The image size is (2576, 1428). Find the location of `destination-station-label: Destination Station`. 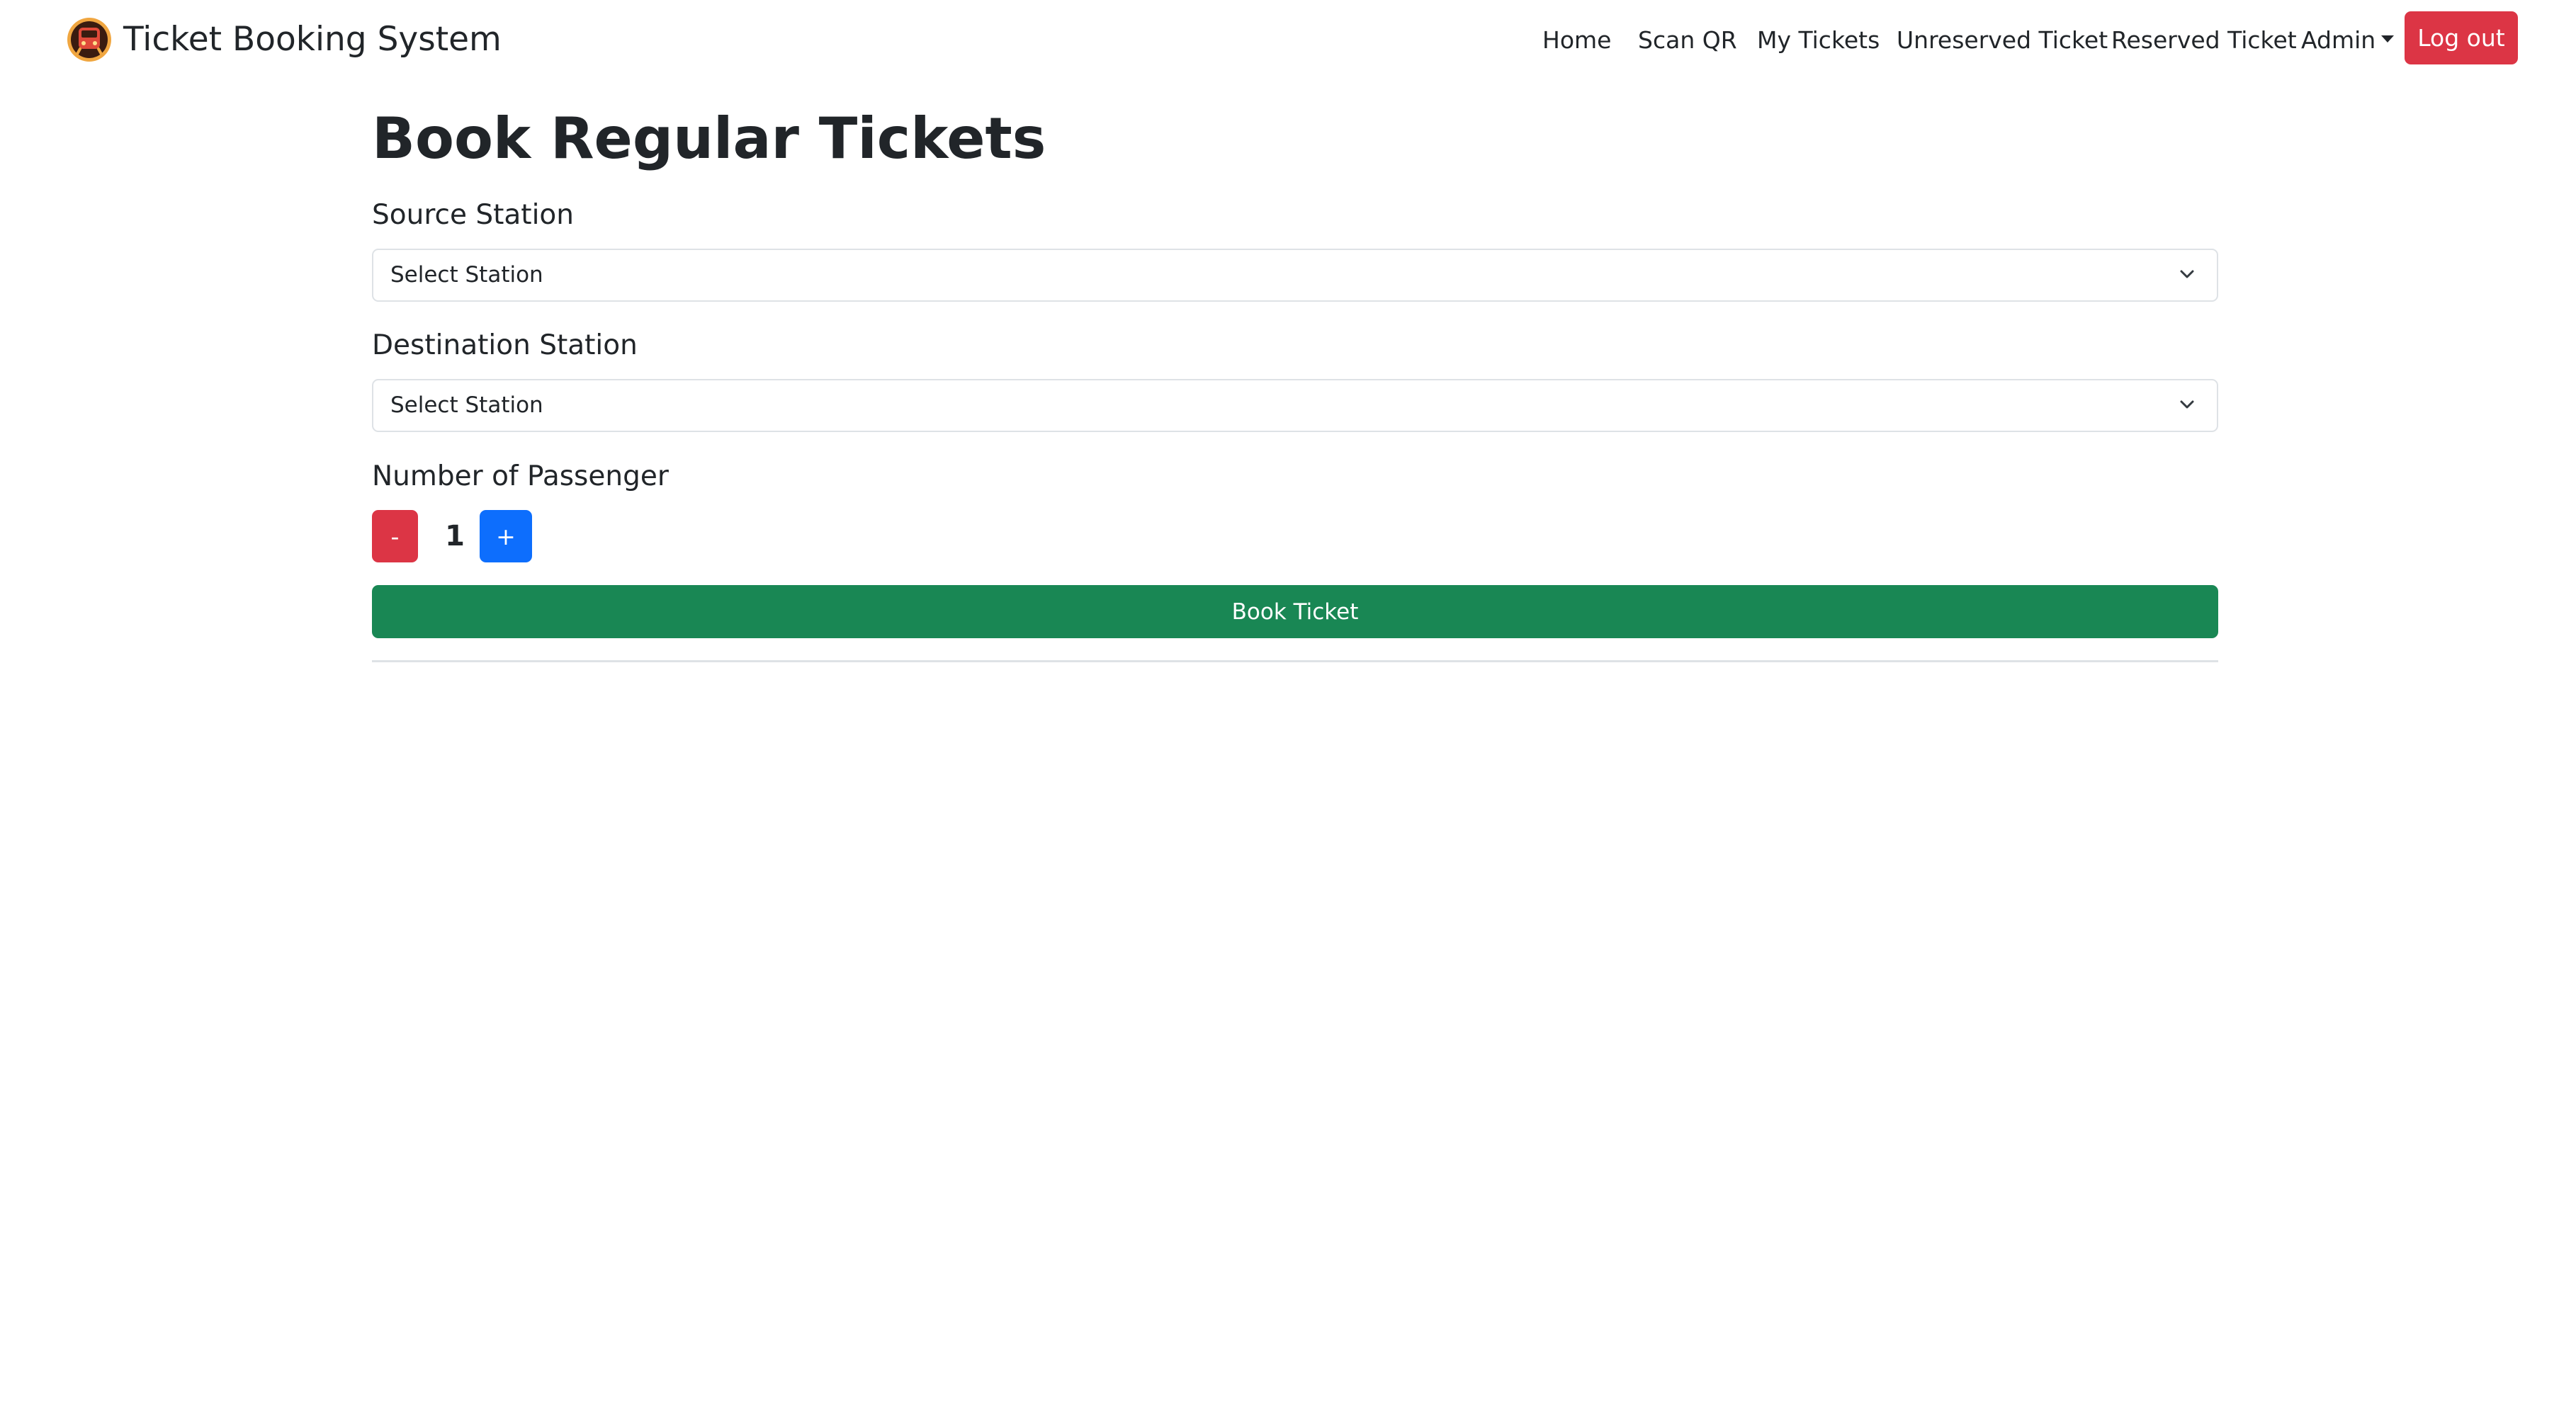

destination-station-label: Destination Station is located at coordinates (505, 345).